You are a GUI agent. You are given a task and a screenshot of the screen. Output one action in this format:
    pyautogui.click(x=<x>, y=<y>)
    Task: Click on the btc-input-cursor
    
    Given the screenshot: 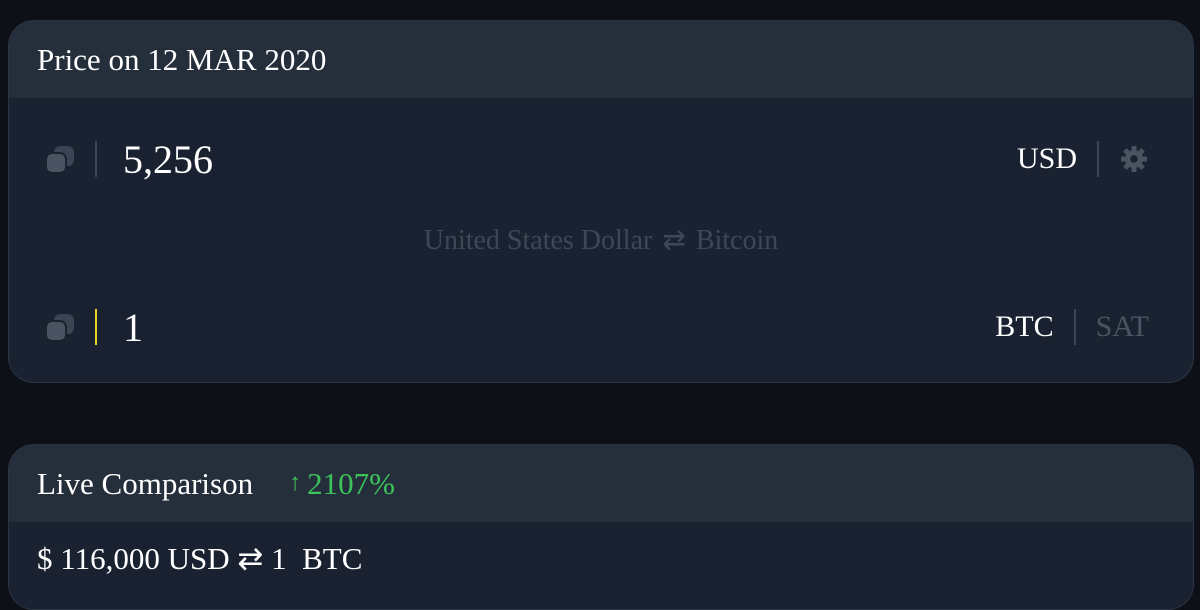 What is the action you would take?
    pyautogui.click(x=96, y=327)
    